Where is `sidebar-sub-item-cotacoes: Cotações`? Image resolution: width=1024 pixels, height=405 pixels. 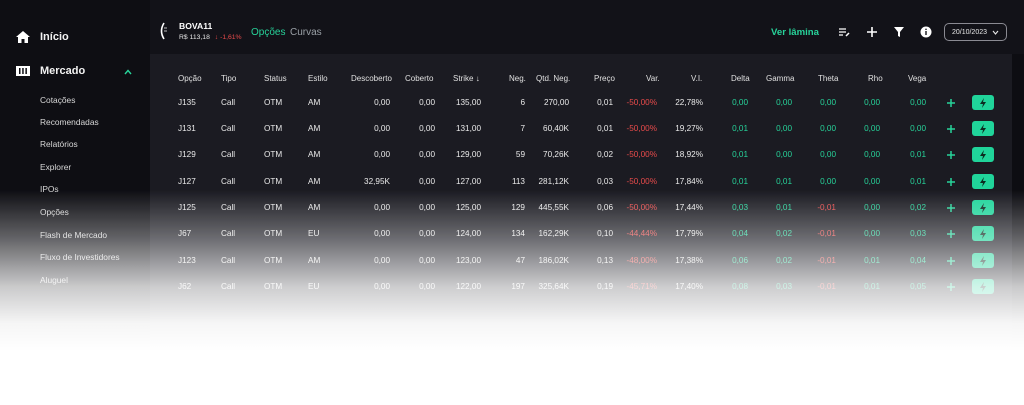 sidebar-sub-item-cotacoes: Cotações is located at coordinates (57, 100).